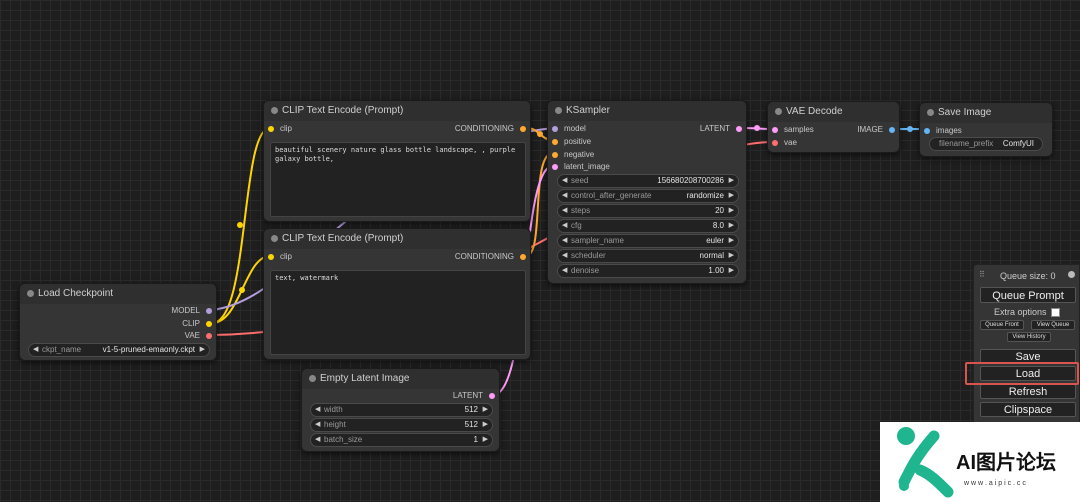 This screenshot has height=502, width=1080. Describe the element at coordinates (876, 130) in the screenshot. I see `output-slot-image: IMAGE` at that location.